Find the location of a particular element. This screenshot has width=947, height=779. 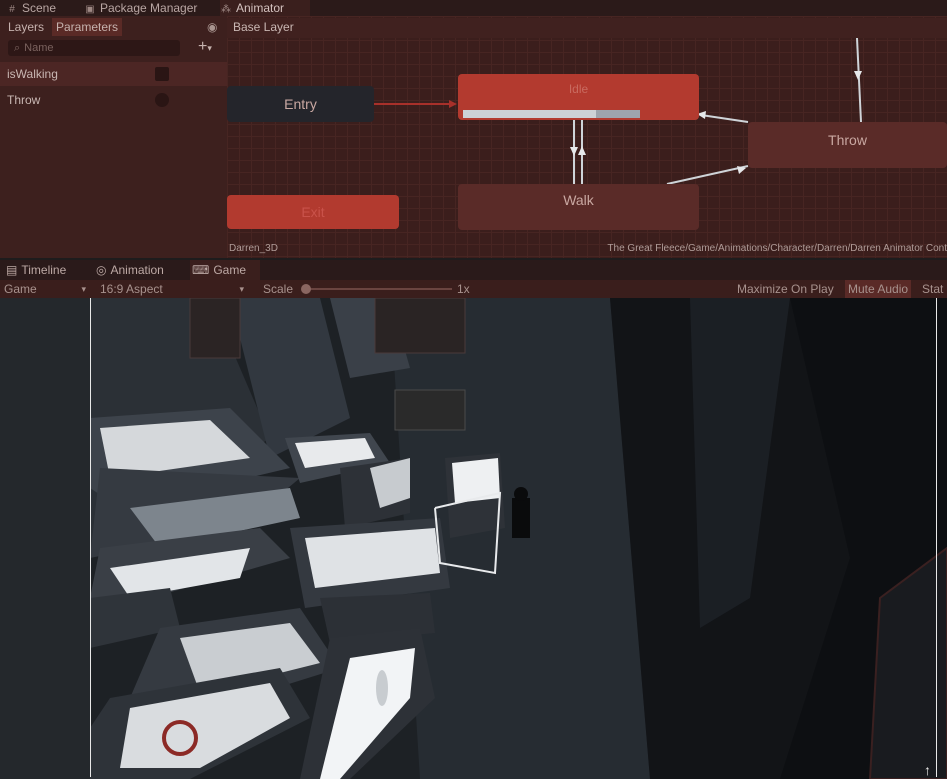

left-panel-tabs: Layers Parameters is located at coordinates (113, 27).